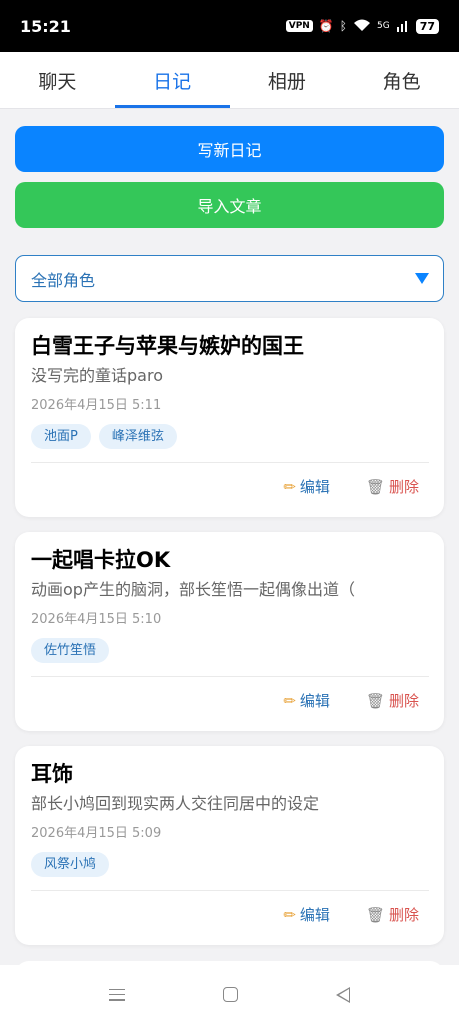  What do you see at coordinates (167, 346) in the screenshot?
I see `diary-title: 白雪王子与苹果与嫉妒的国王` at bounding box center [167, 346].